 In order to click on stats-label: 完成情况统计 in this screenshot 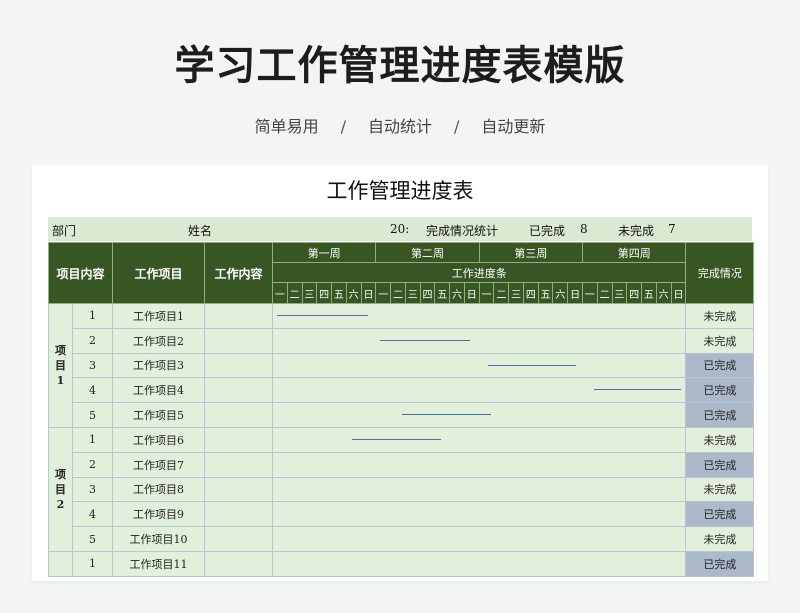, I will do `click(462, 231)`.